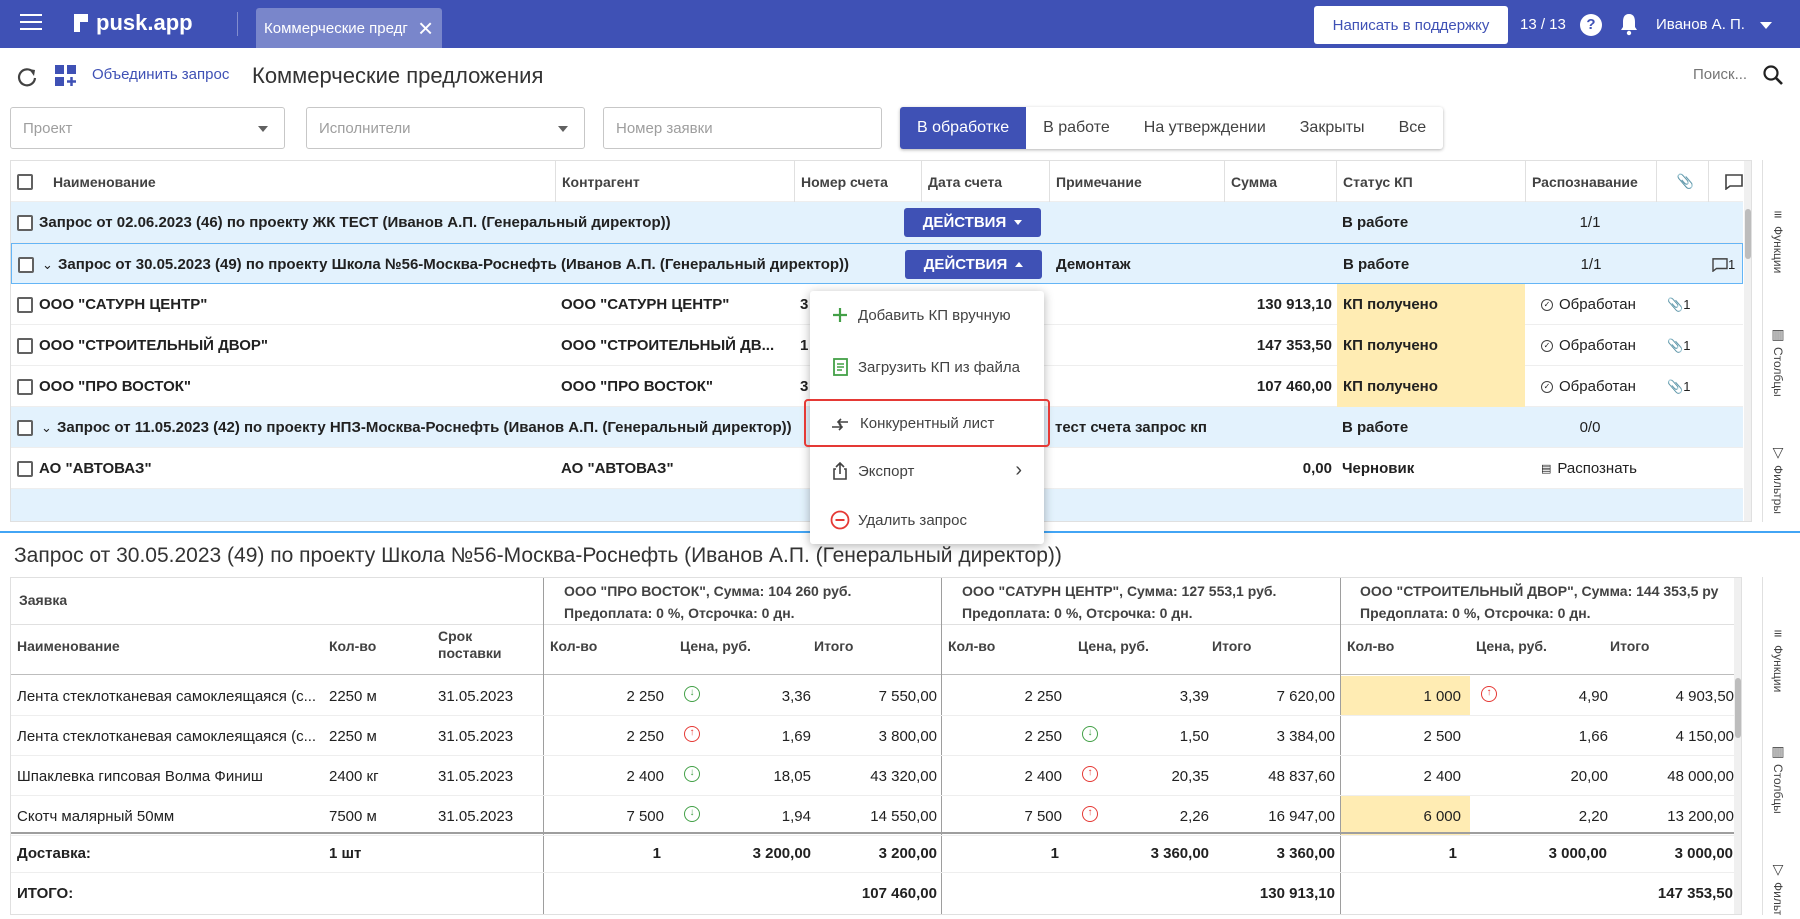 This screenshot has height=919, width=1800. Describe the element at coordinates (1305, 736) in the screenshot. I see `offer-total: 3 384,00` at that location.